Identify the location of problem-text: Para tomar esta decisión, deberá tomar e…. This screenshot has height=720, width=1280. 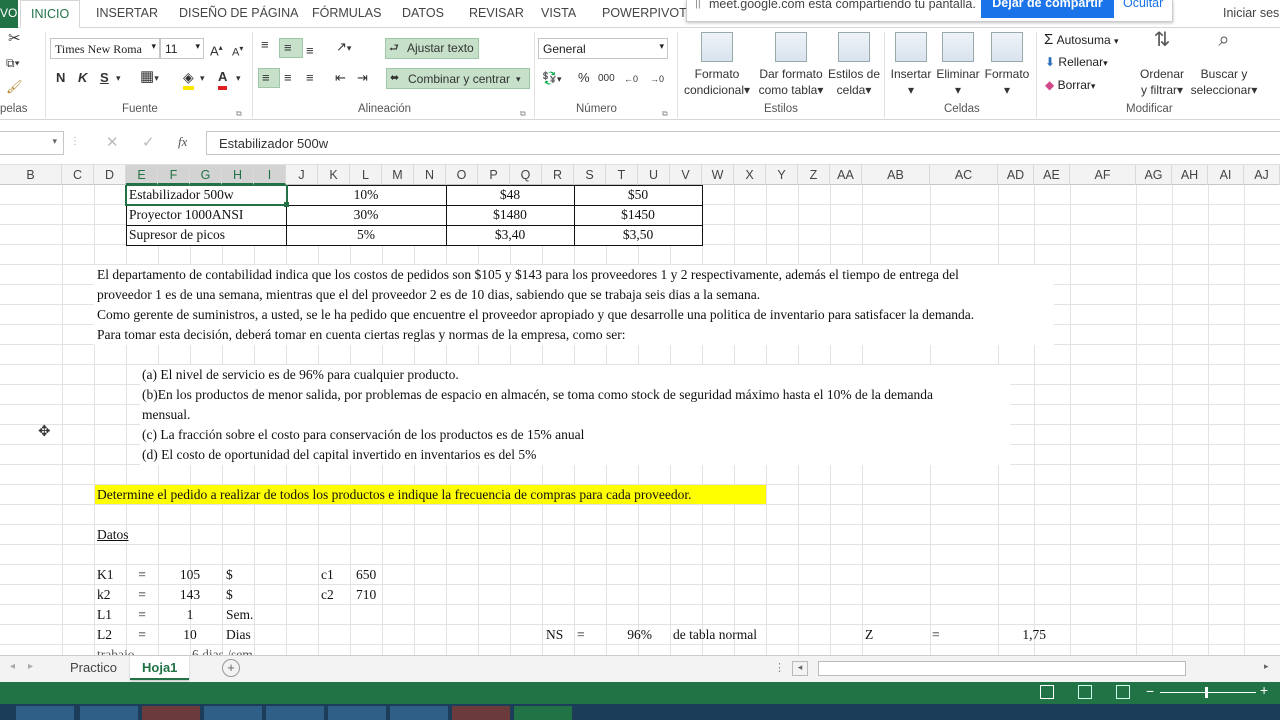
(361, 335).